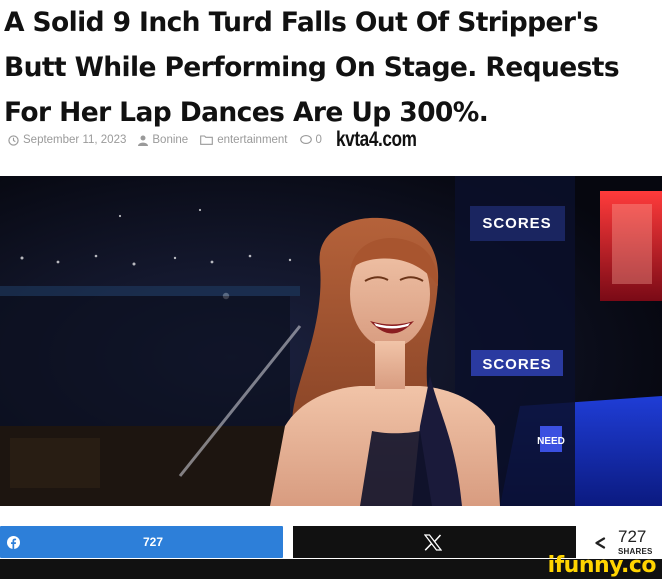 The image size is (662, 579). Describe the element at coordinates (319, 140) in the screenshot. I see `comment-count: 0` at that location.